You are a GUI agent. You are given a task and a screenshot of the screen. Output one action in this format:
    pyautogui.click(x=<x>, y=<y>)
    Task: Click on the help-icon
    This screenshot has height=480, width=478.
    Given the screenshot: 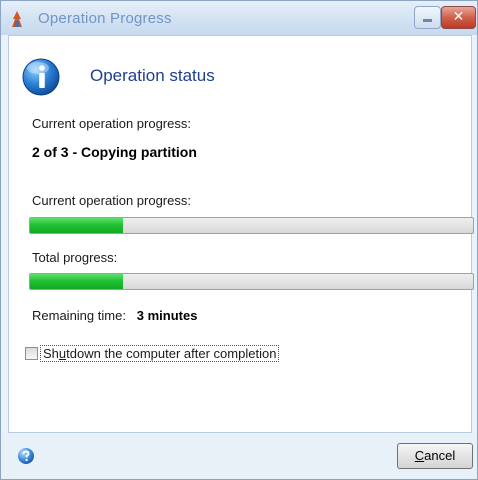 What is the action you would take?
    pyautogui.click(x=26, y=456)
    